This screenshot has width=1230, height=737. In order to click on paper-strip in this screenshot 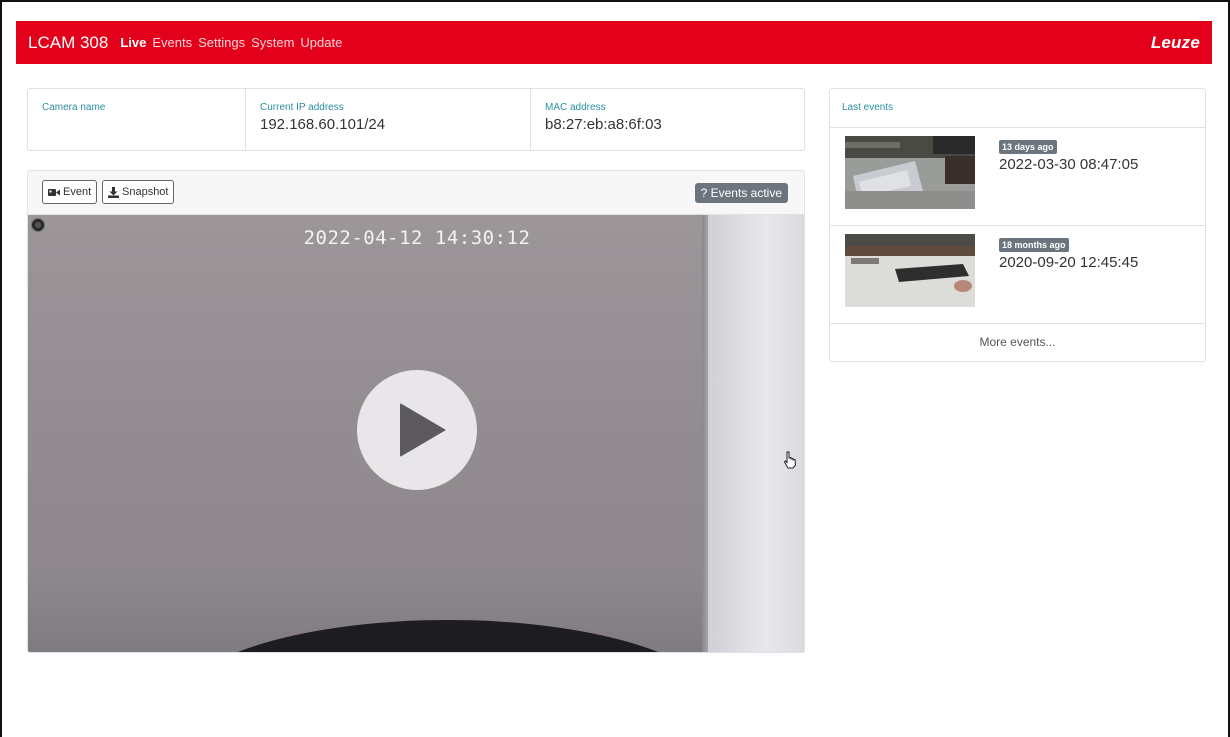, I will do `click(756, 433)`.